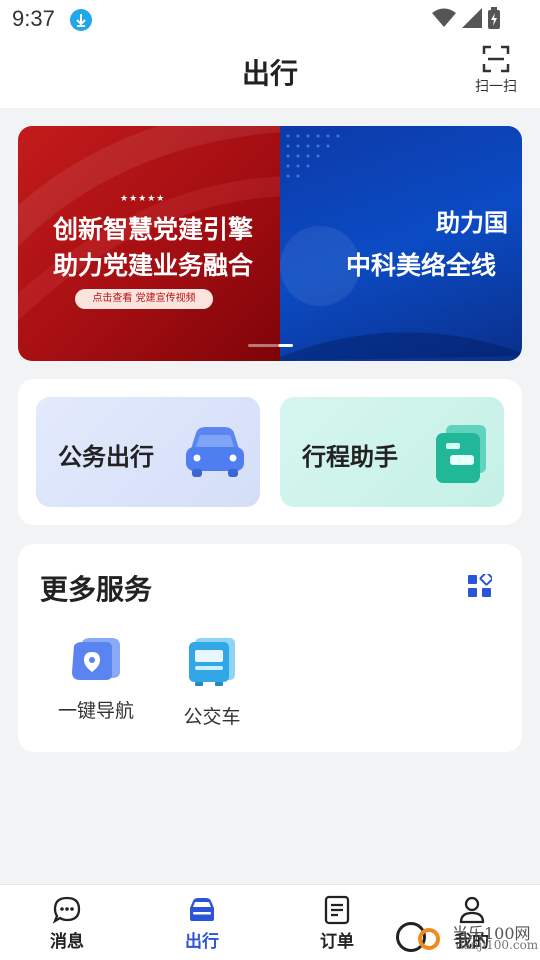  What do you see at coordinates (202, 942) in the screenshot?
I see `tab-travel-label: 出行` at bounding box center [202, 942].